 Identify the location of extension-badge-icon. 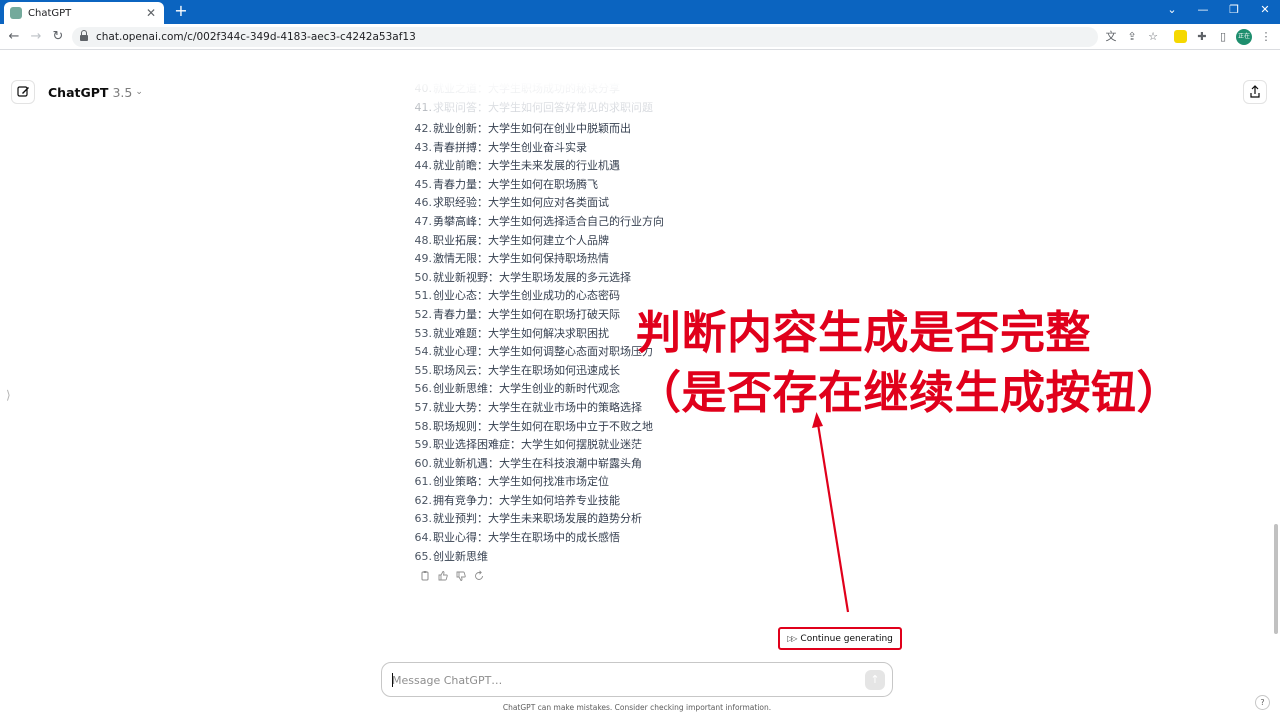
(1180, 36).